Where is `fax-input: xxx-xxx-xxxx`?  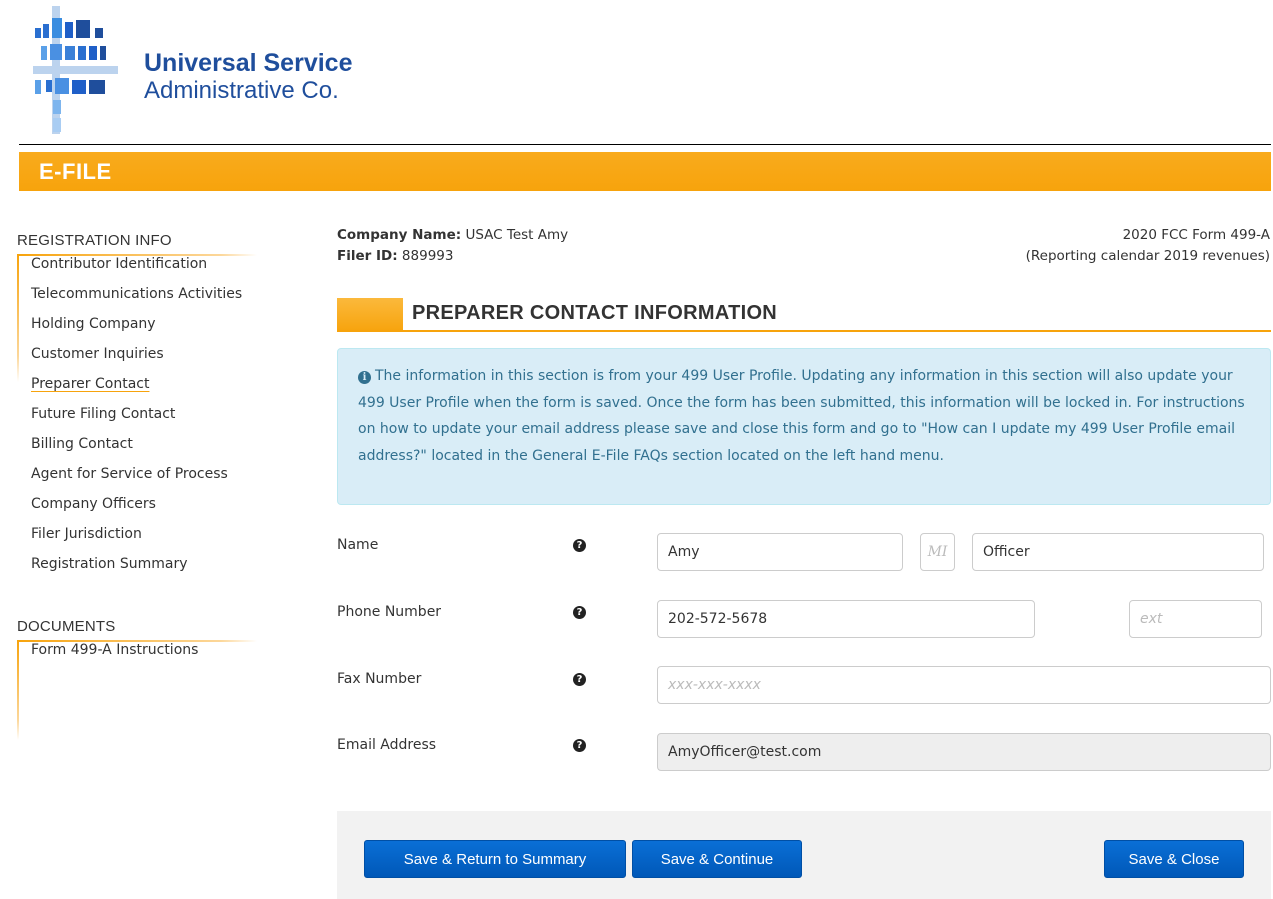
fax-input: xxx-xxx-xxxx is located at coordinates (964, 685).